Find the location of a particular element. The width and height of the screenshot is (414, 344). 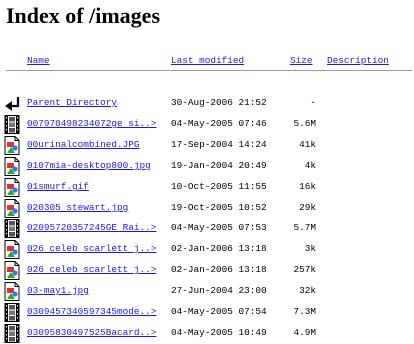

file-link: 03-may1.jpg is located at coordinates (58, 291).